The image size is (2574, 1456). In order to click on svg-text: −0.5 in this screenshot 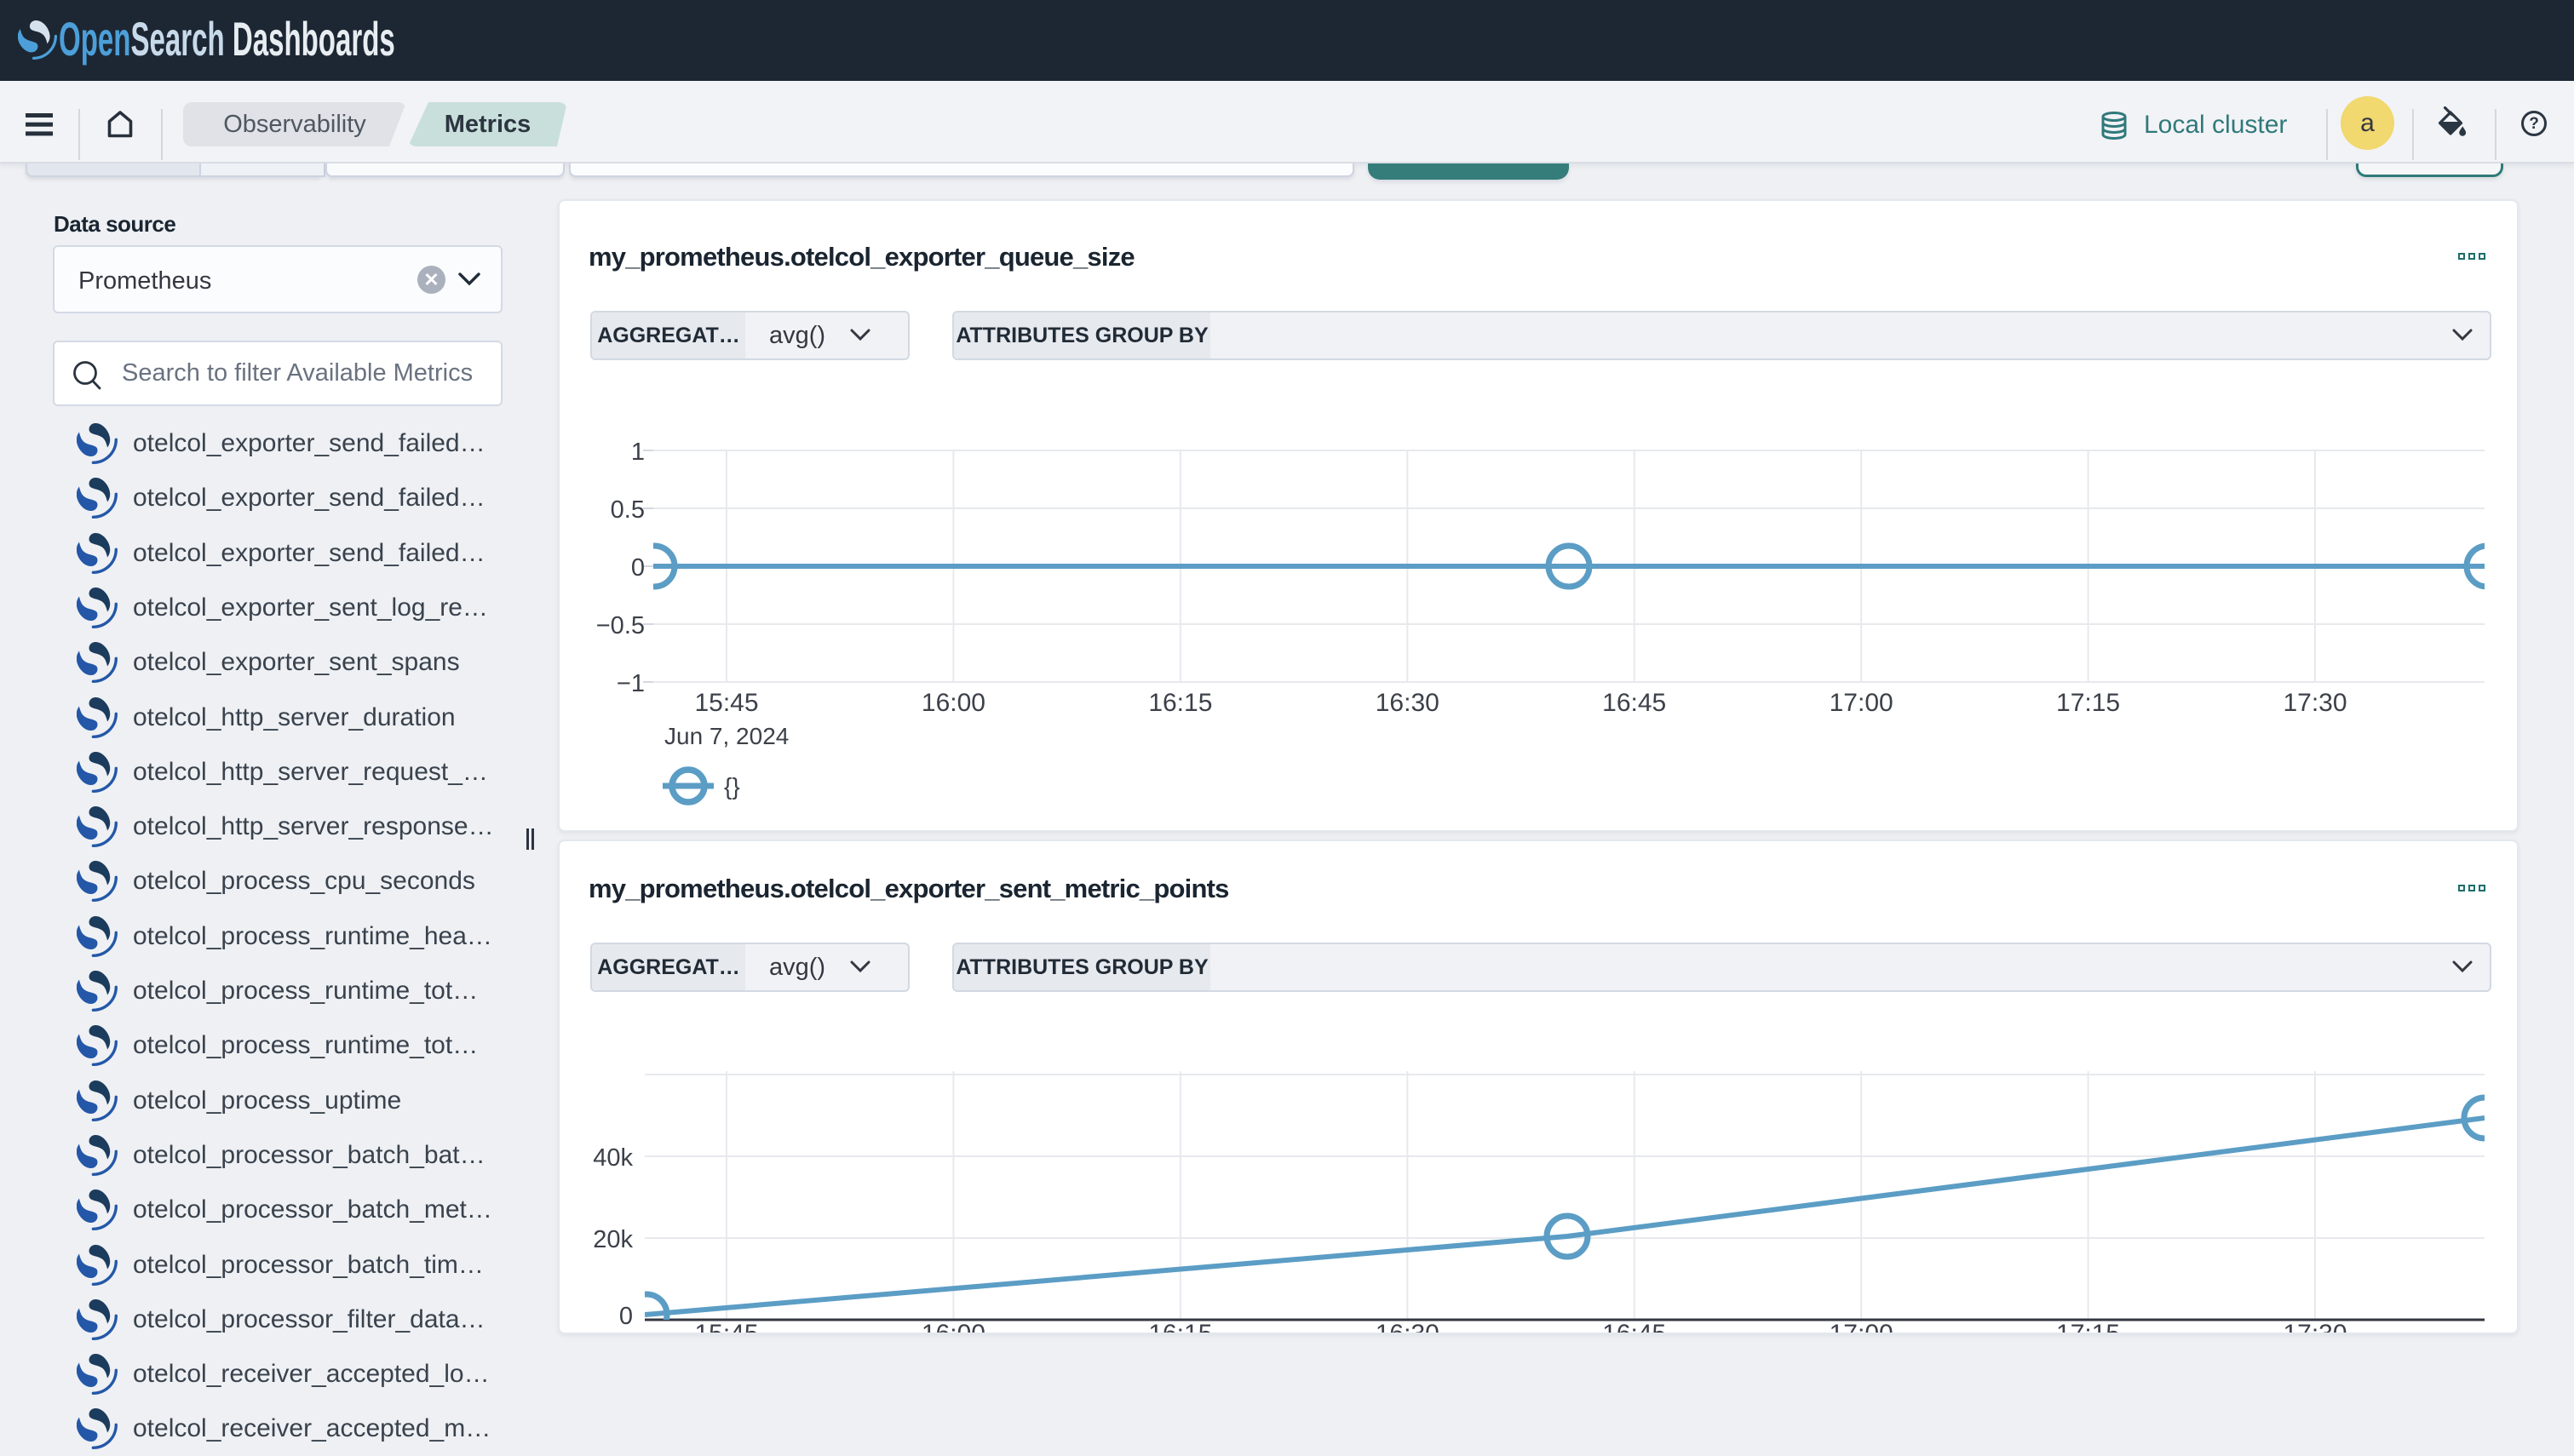, I will do `click(620, 625)`.